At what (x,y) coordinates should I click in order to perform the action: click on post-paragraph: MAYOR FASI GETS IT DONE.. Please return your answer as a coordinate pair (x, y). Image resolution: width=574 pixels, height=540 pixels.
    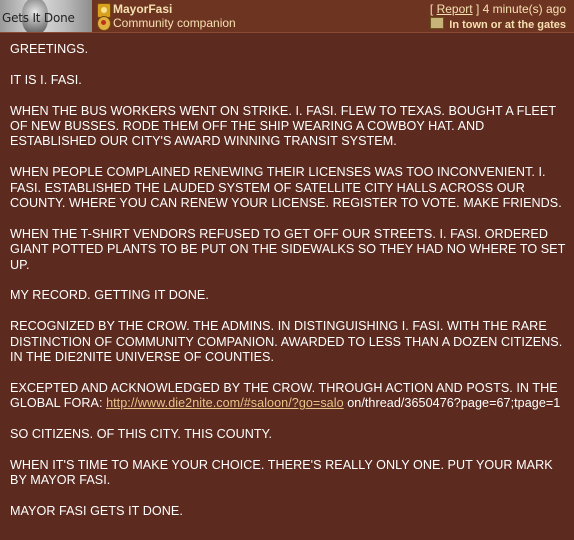
    Looking at the image, I should click on (96, 511).